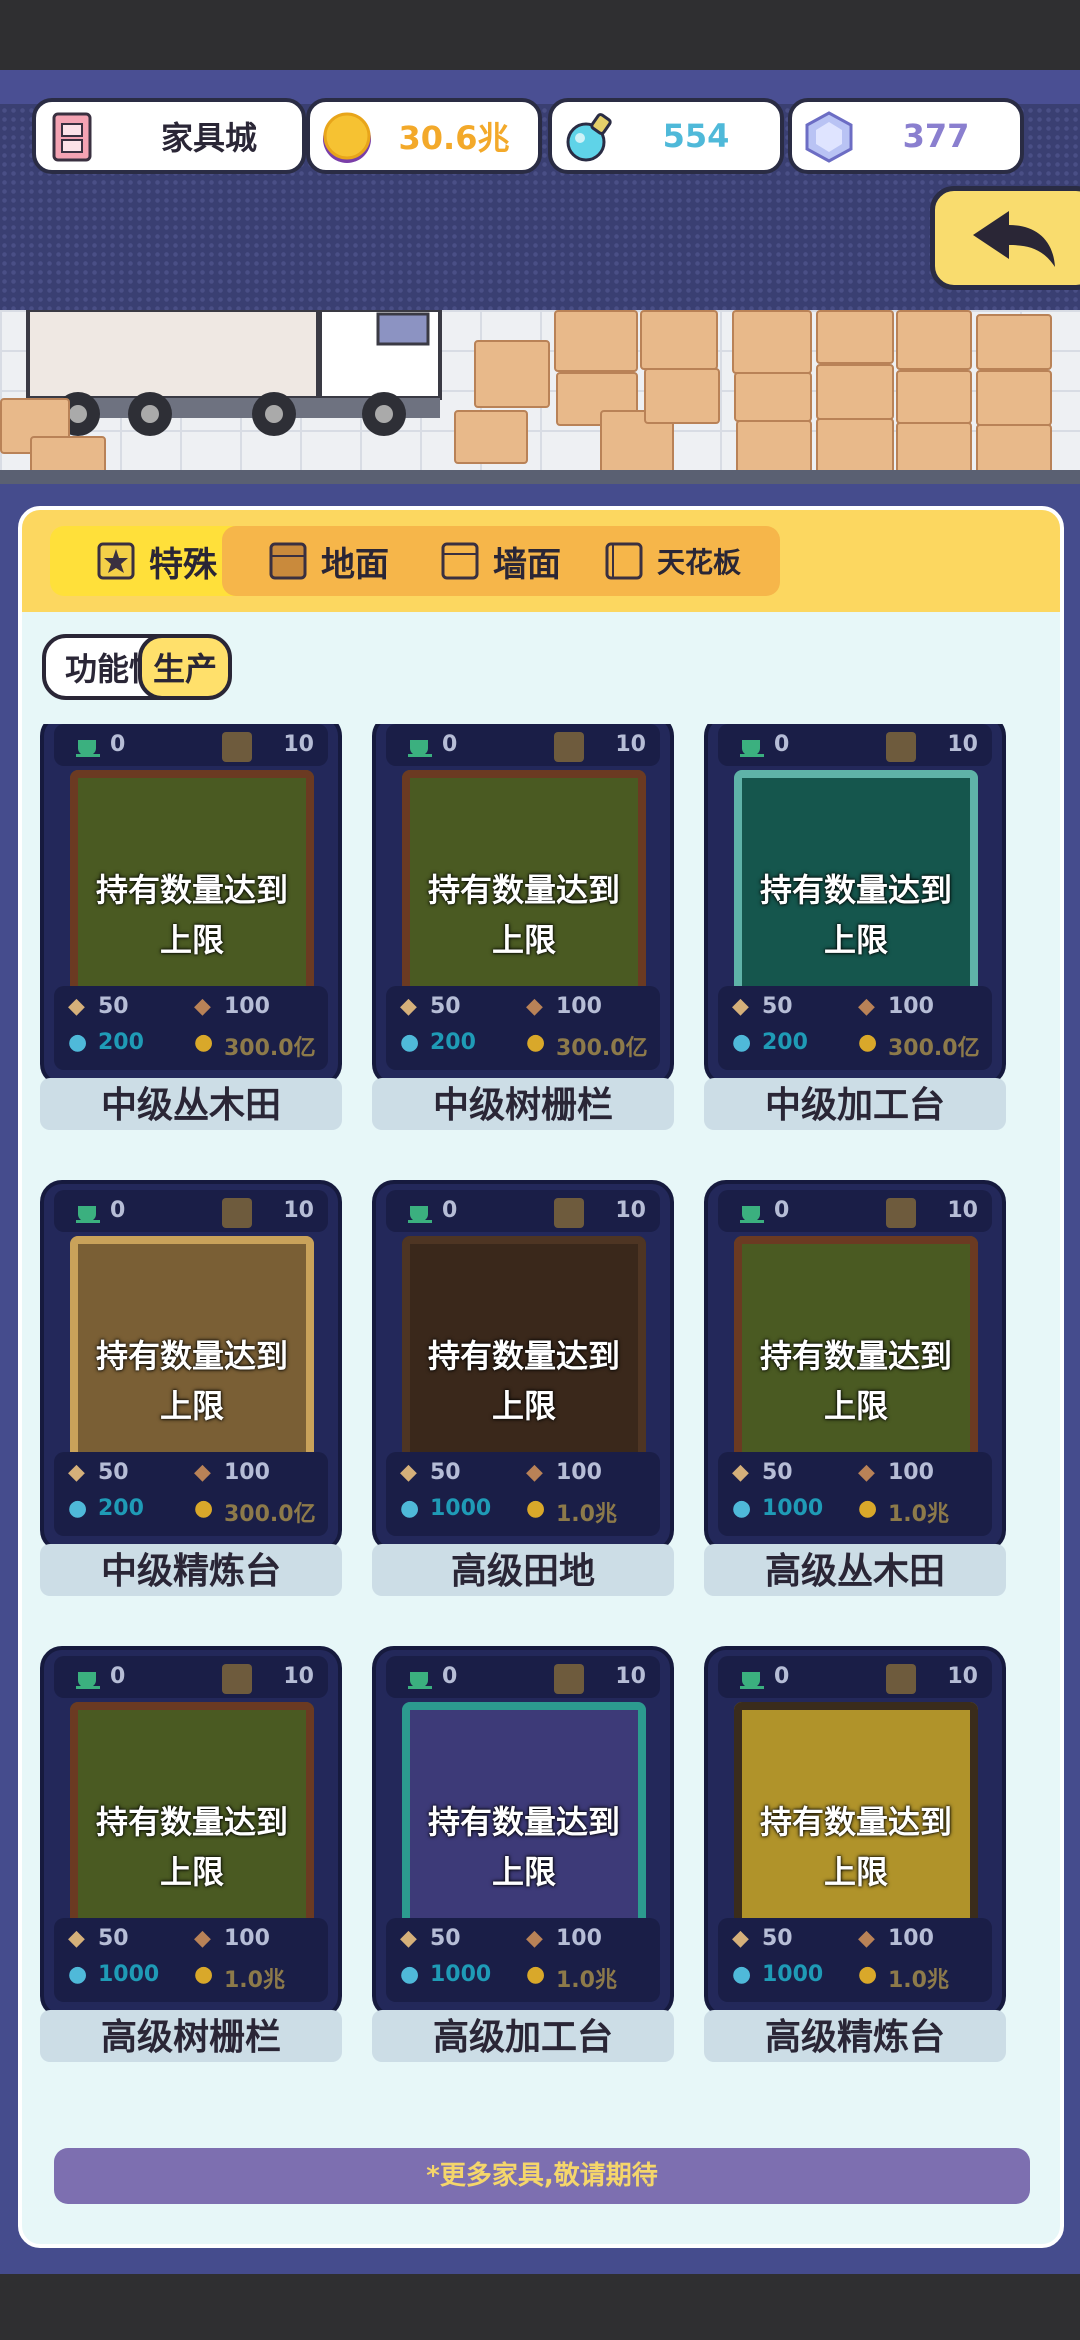  What do you see at coordinates (523, 1104) in the screenshot?
I see `furniture-name: 中级树栅栏` at bounding box center [523, 1104].